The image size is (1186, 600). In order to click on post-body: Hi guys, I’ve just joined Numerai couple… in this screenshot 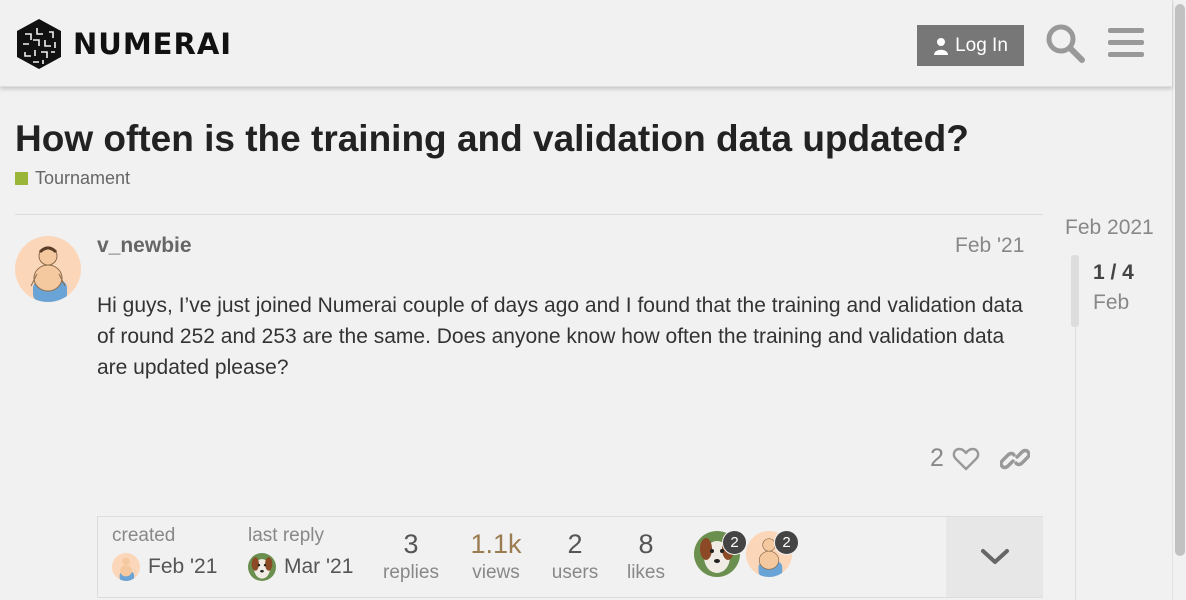, I will do `click(560, 336)`.